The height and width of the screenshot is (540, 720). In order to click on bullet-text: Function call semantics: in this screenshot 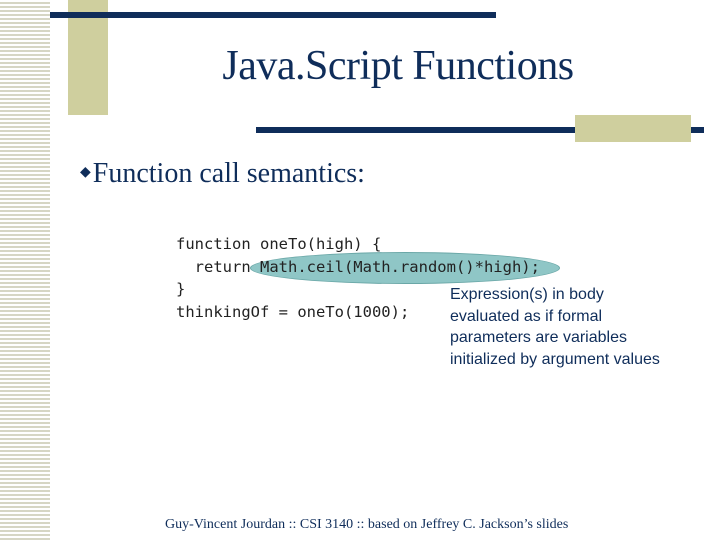, I will do `click(228, 173)`.